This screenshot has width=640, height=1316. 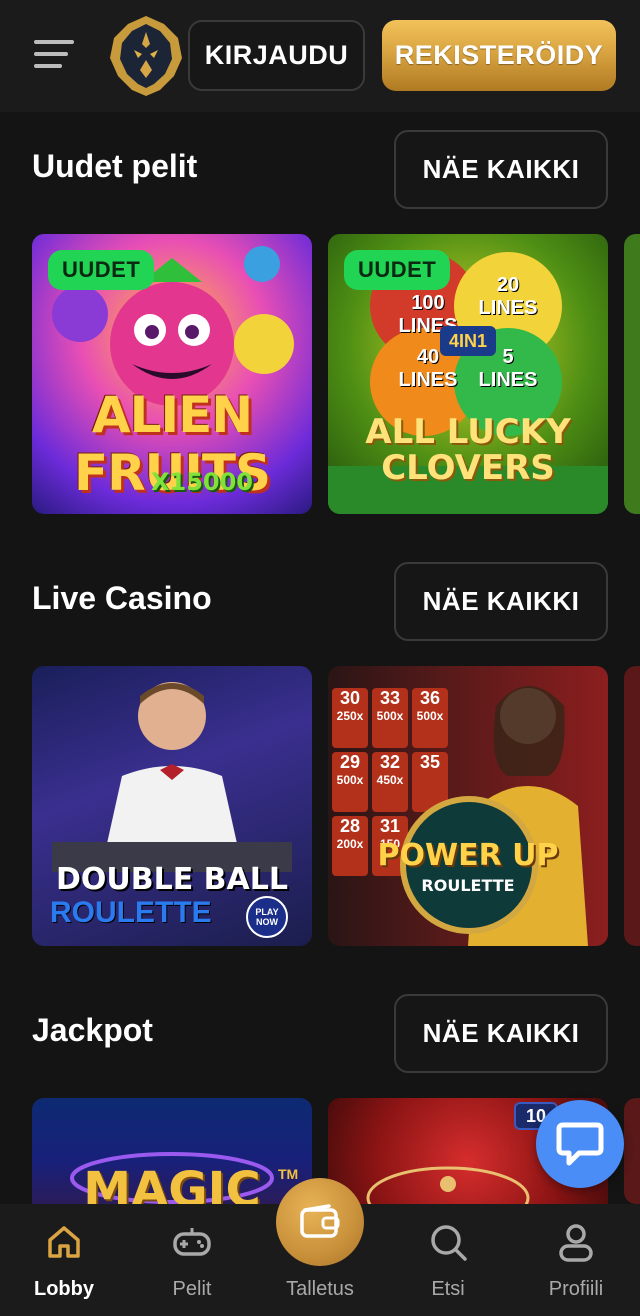 I want to click on home-icon, so click(x=64, y=1242).